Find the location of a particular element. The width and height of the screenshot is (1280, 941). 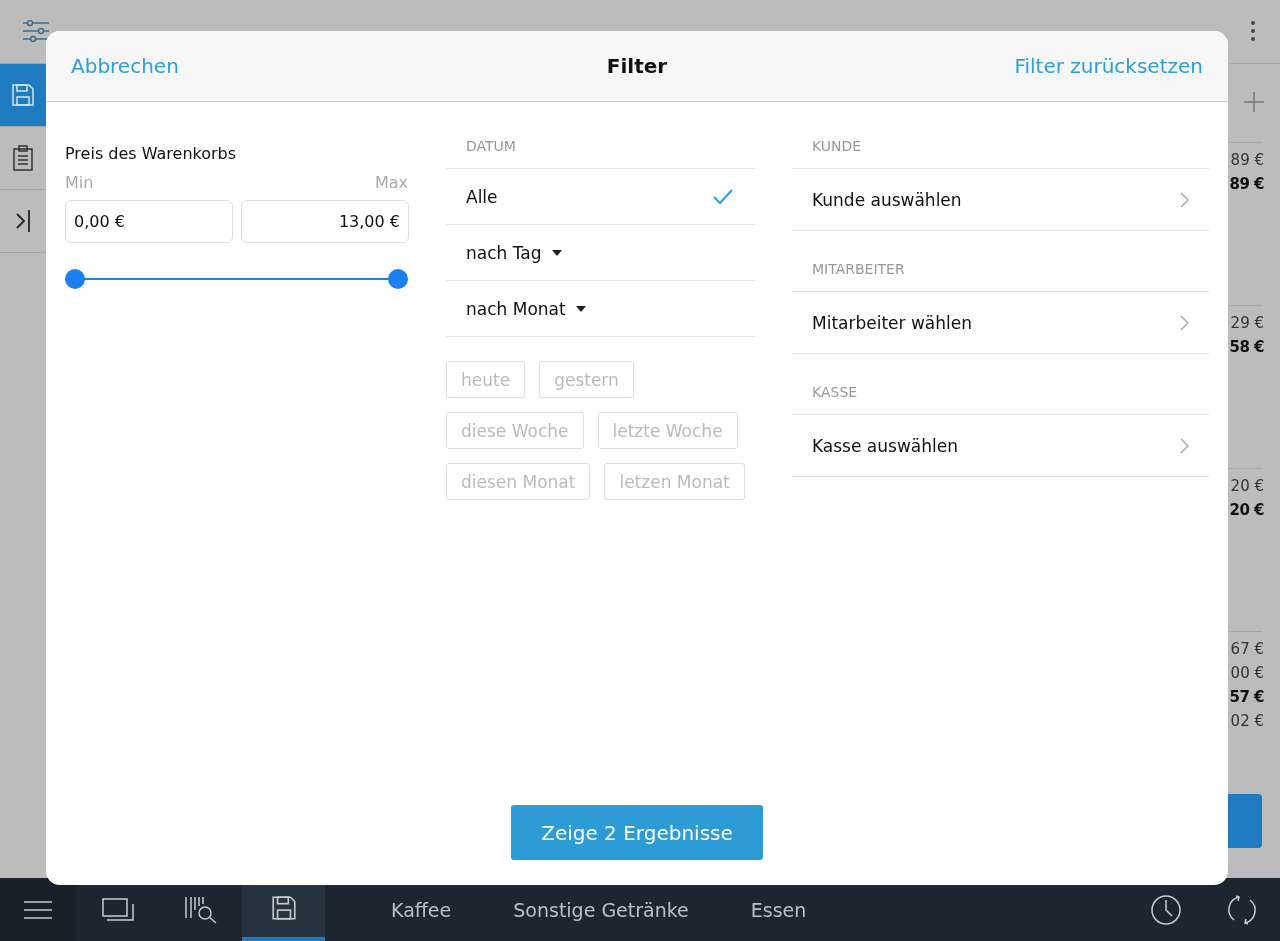

date-option: nach Monat is located at coordinates (600, 309).